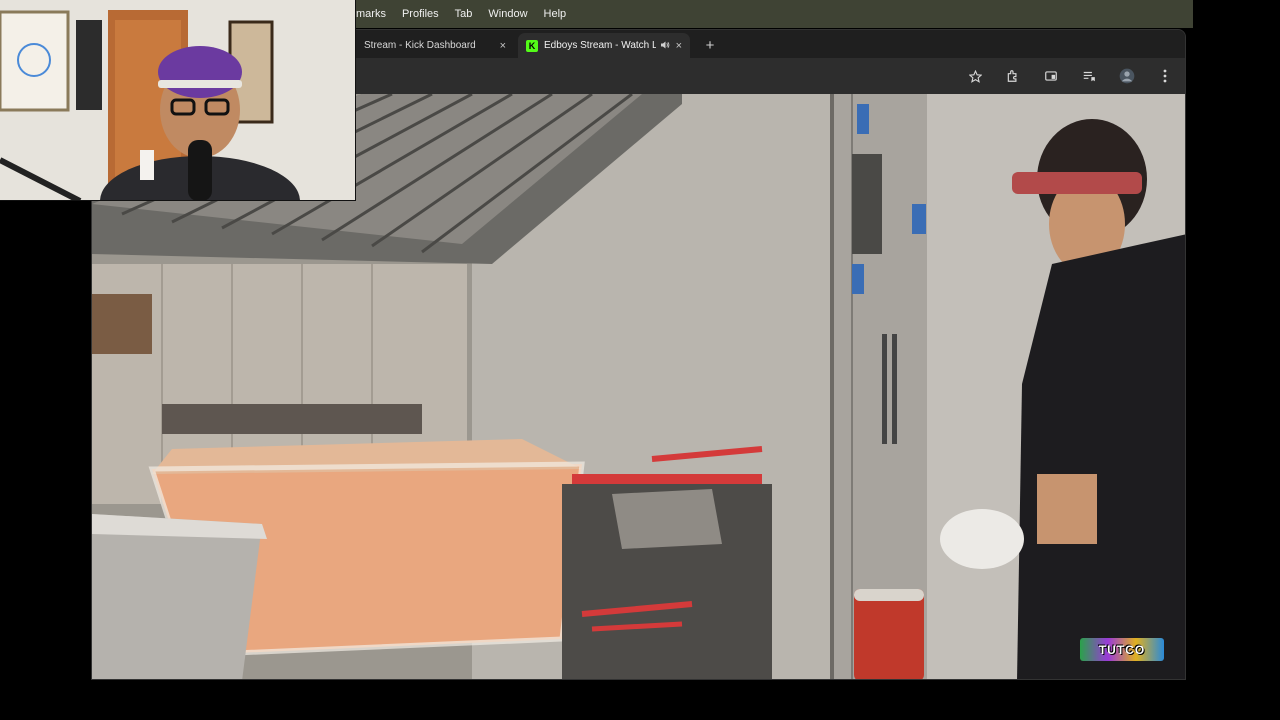  I want to click on tab-search-icon, so click(1051, 76).